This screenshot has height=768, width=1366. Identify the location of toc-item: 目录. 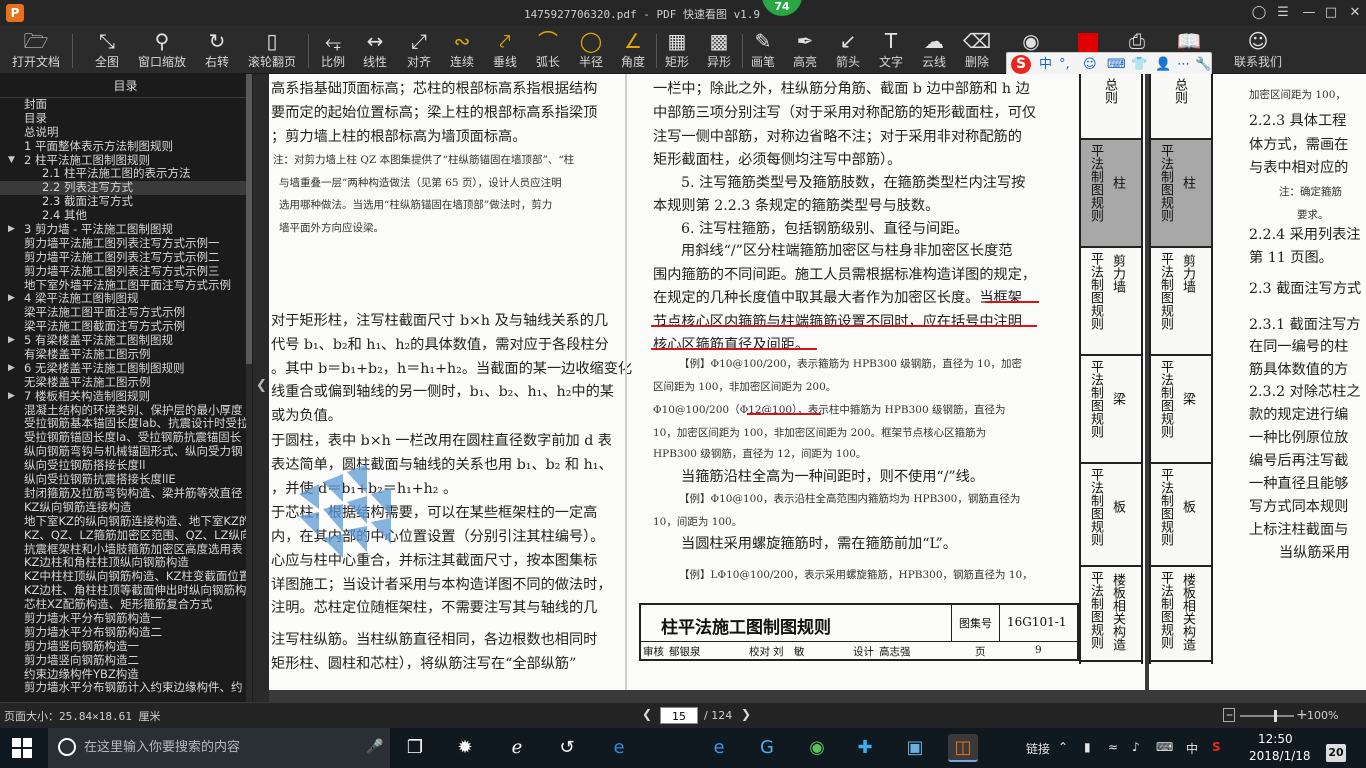
(125, 119).